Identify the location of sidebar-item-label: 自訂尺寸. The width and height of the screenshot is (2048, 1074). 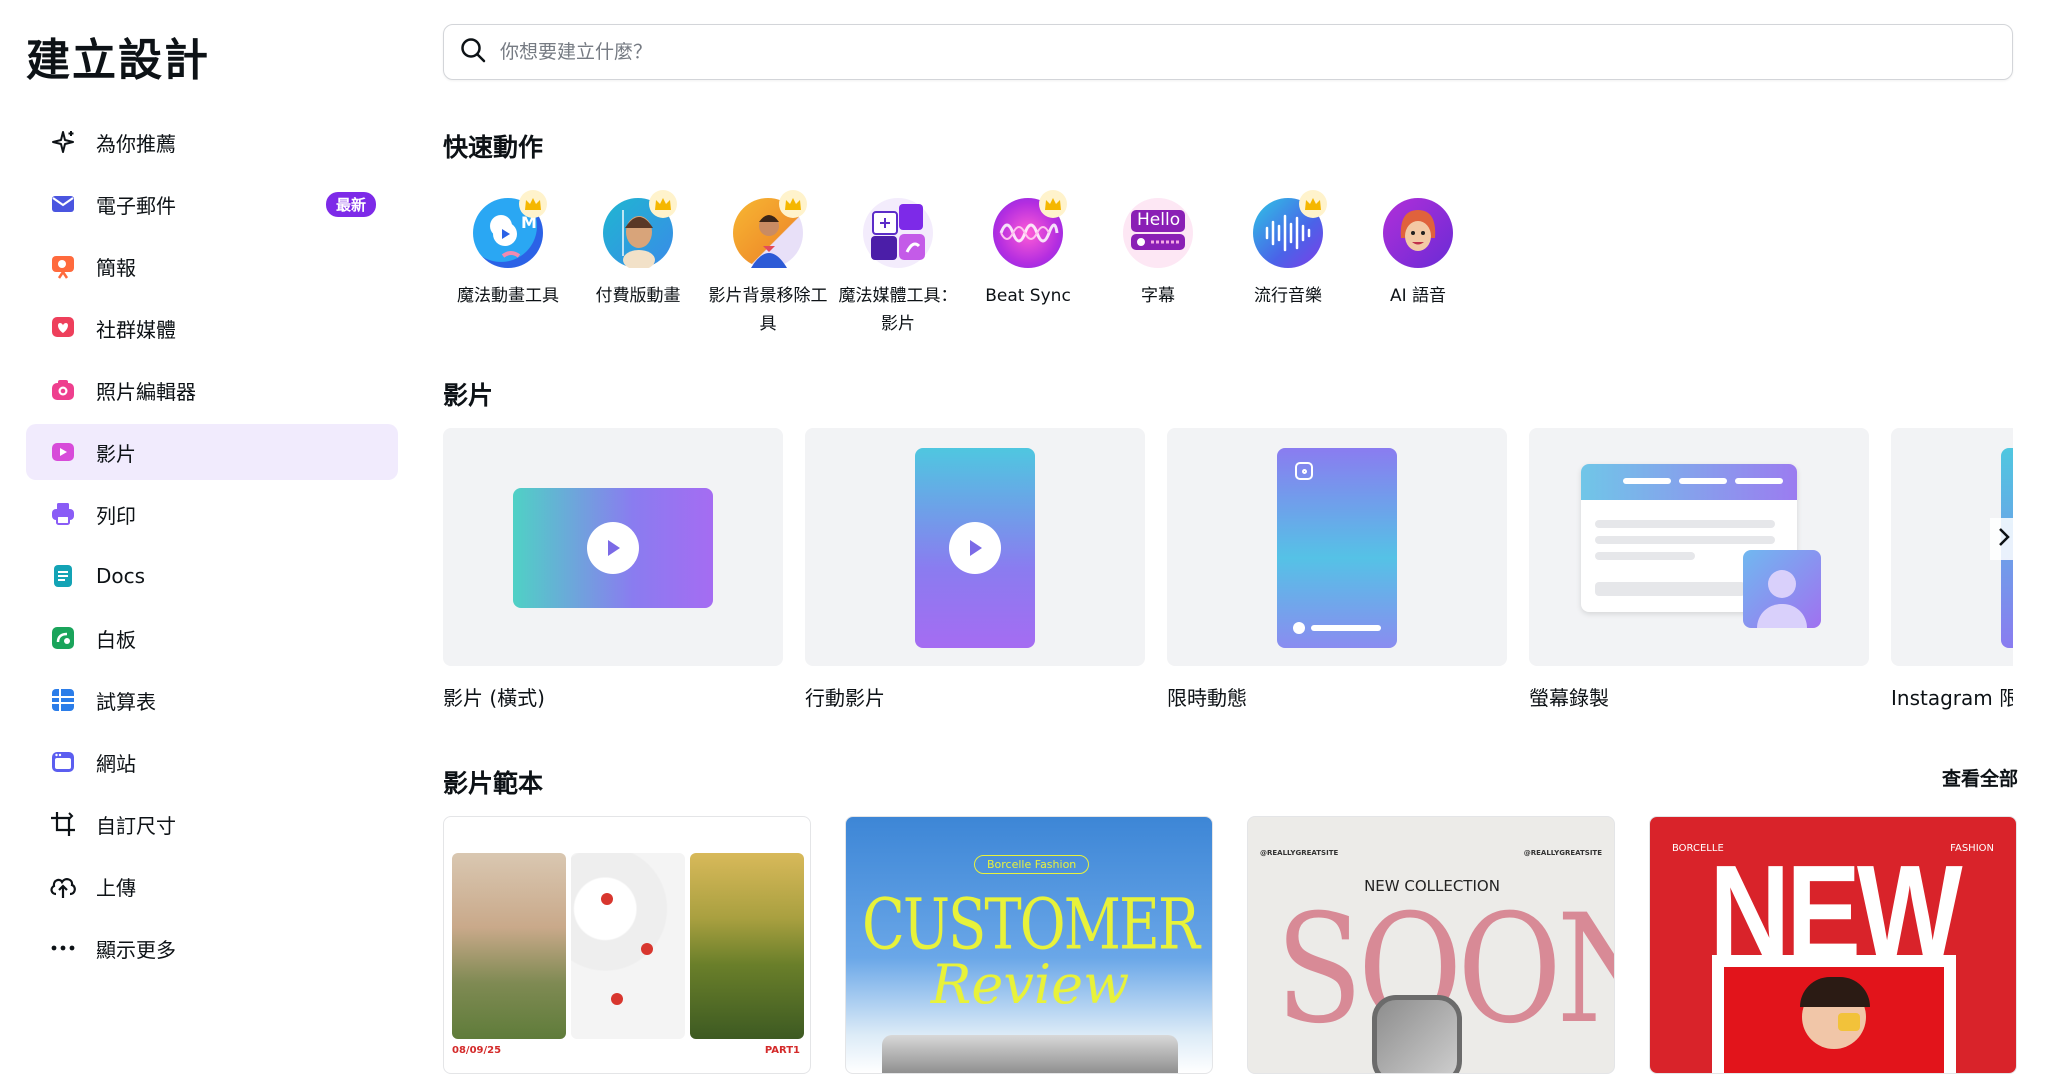
(136, 825).